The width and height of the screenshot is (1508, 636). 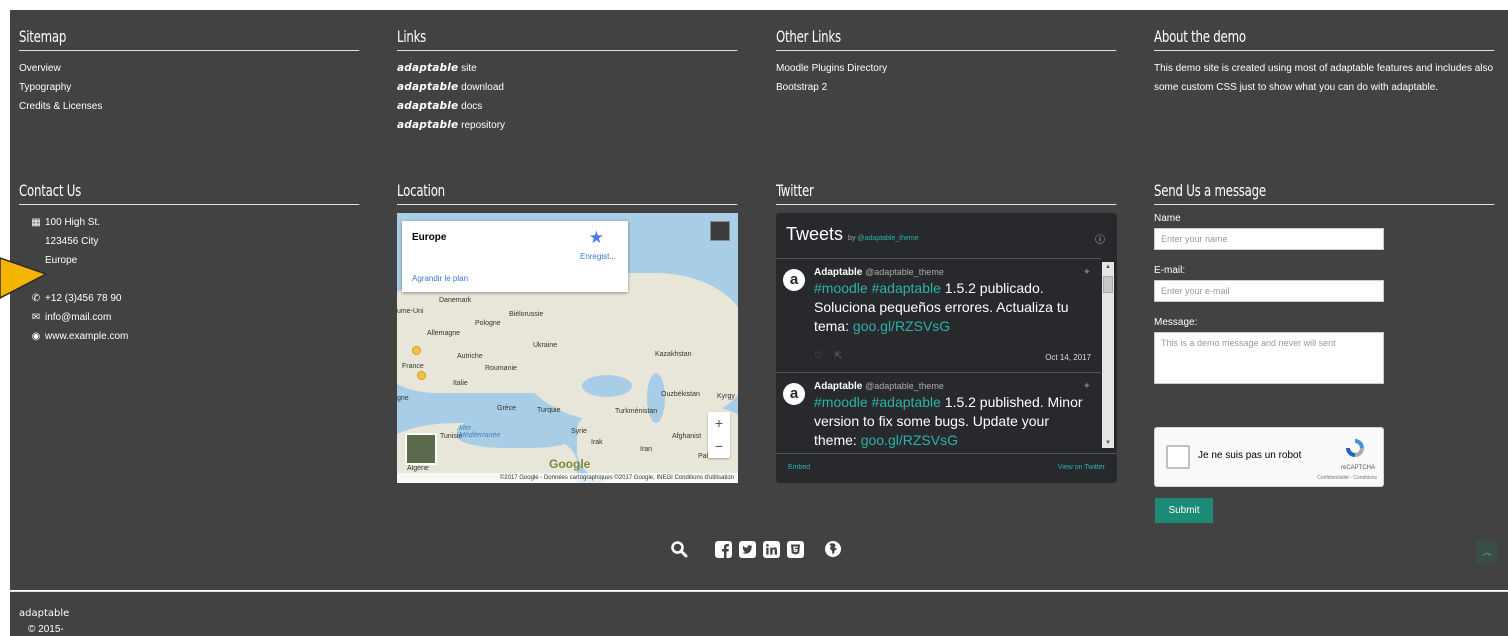 I want to click on recaptcha-terms: Confidentialité - Conditions, so click(x=1347, y=478).